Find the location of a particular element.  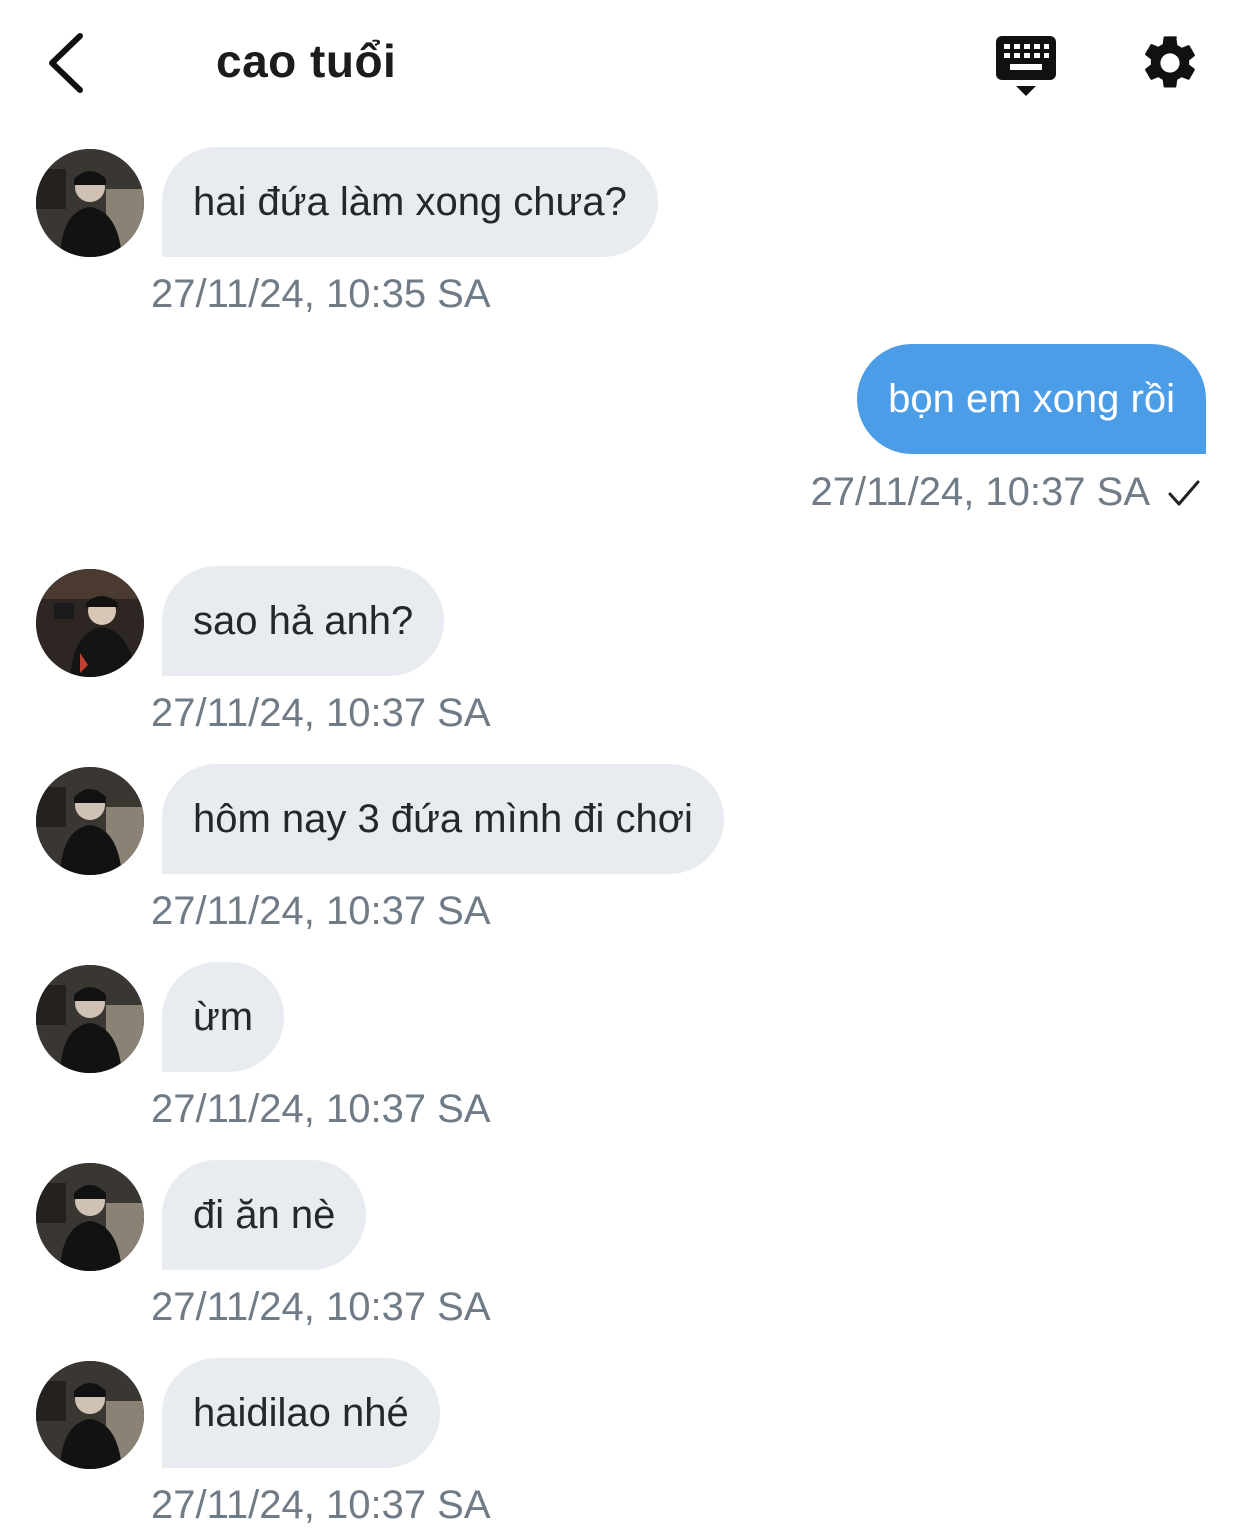

chat-header: cao tuổi is located at coordinates (621, 65).